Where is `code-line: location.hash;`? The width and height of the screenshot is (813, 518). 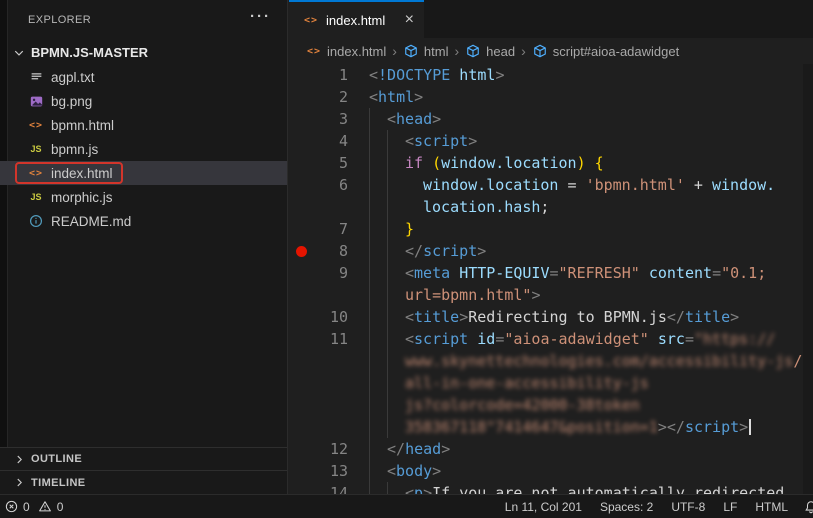 code-line: location.hash; is located at coordinates (551, 207).